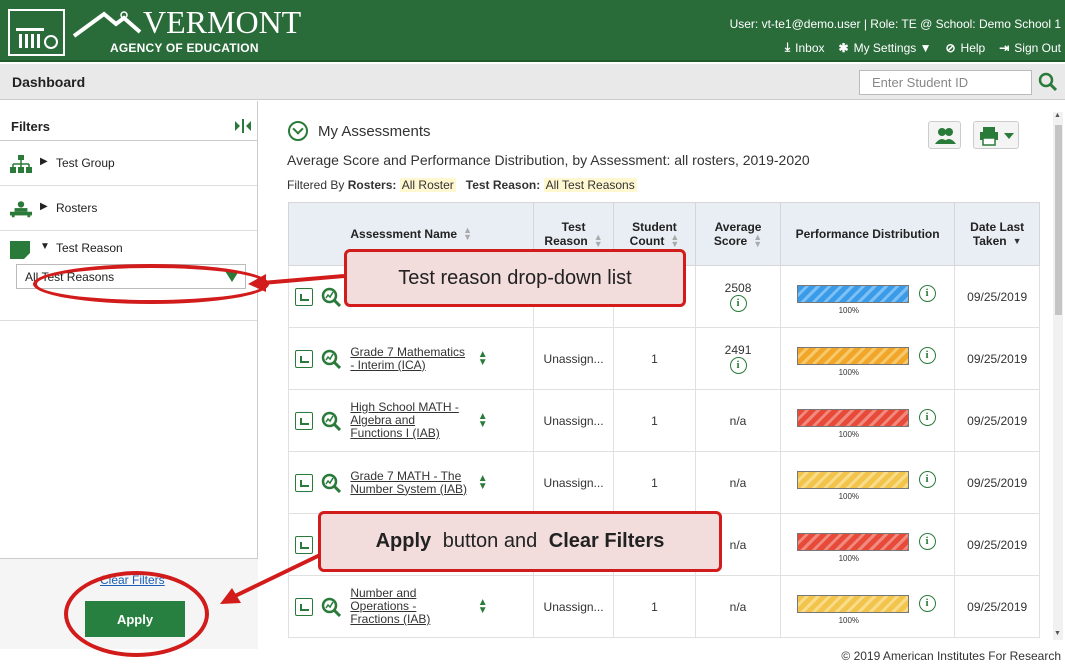  What do you see at coordinates (222, 22) in the screenshot?
I see `logo-title: VERMONT` at bounding box center [222, 22].